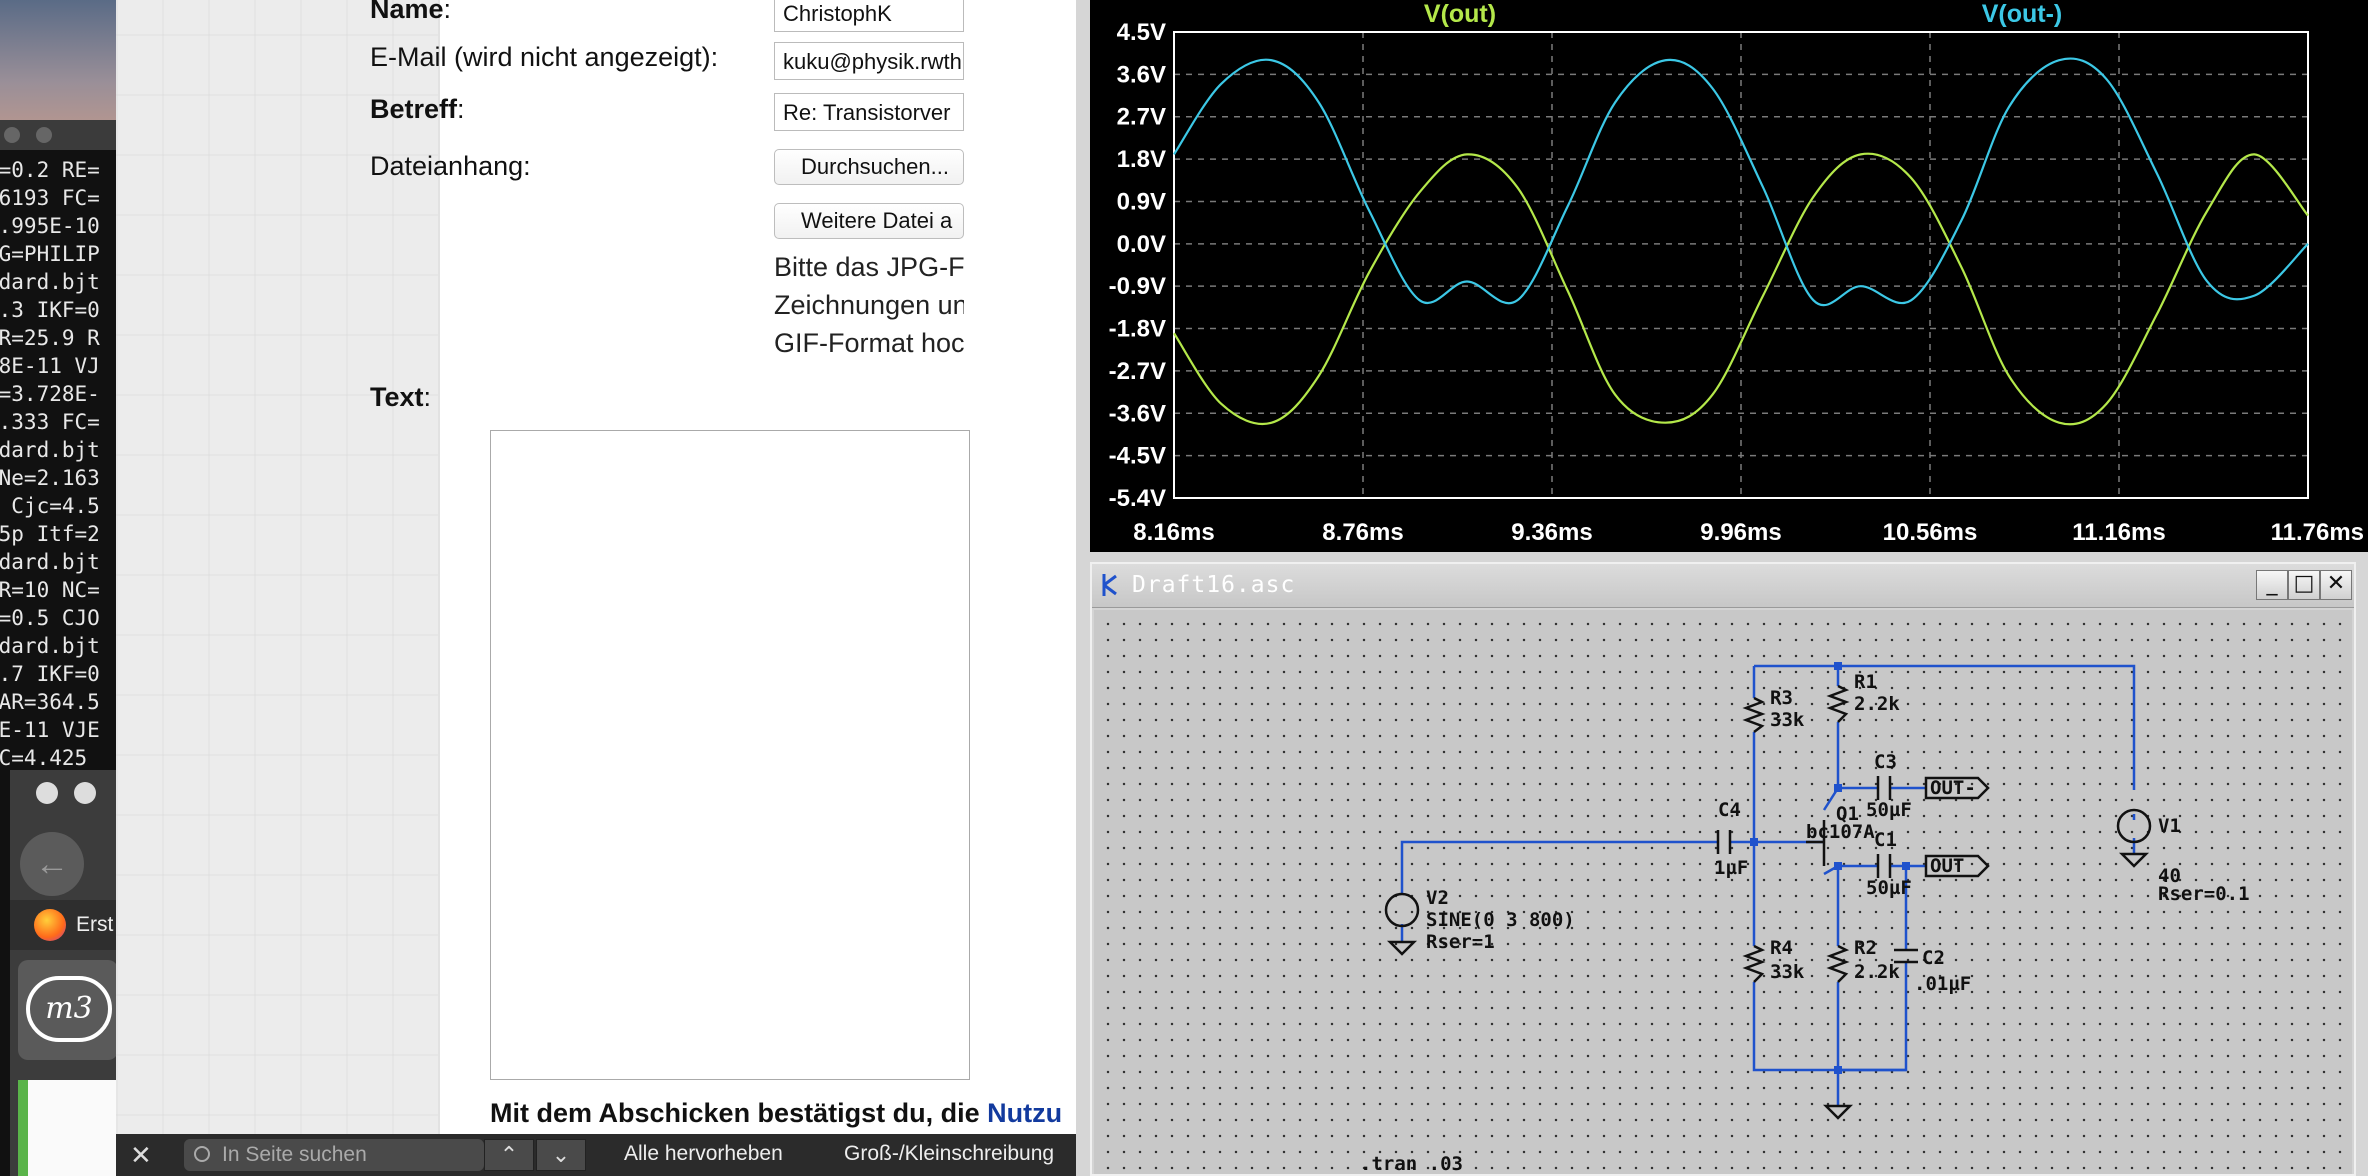 This screenshot has height=1176, width=2368. I want to click on schematic-titlebar: Draft16.asc _ □ ✕, so click(1723, 586).